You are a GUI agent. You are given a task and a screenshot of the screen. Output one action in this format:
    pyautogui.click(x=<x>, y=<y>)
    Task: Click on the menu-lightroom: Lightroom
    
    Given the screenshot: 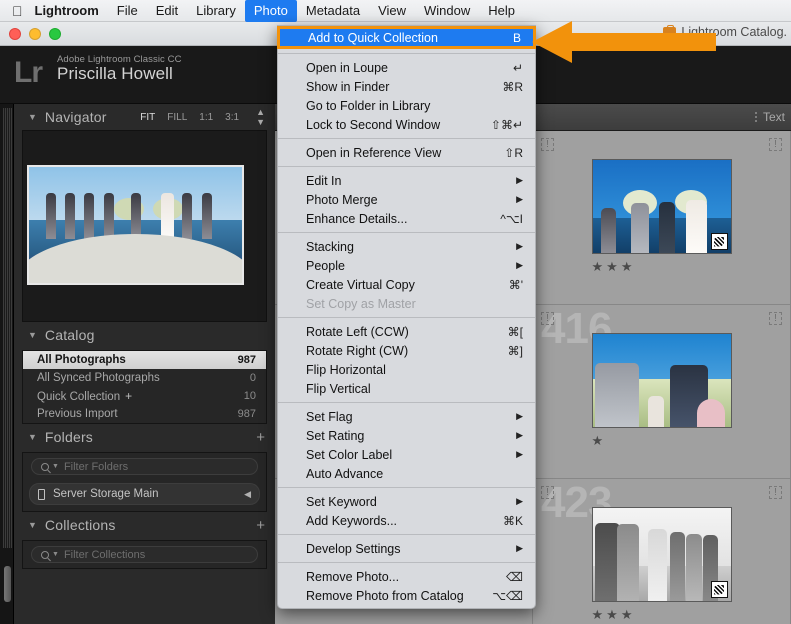 What is the action you would take?
    pyautogui.click(x=70, y=11)
    